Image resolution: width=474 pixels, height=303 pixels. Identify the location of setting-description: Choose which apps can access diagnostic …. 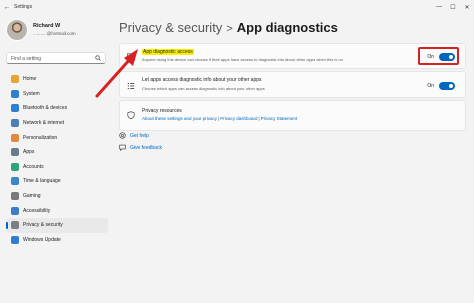
(203, 88).